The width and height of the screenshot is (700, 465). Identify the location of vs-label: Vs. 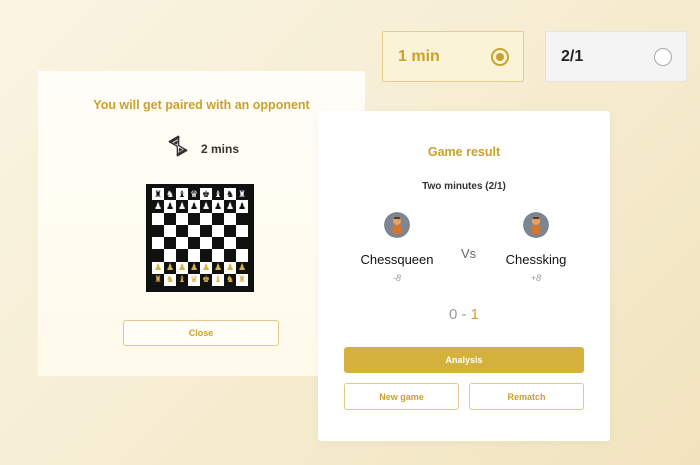
(469, 253).